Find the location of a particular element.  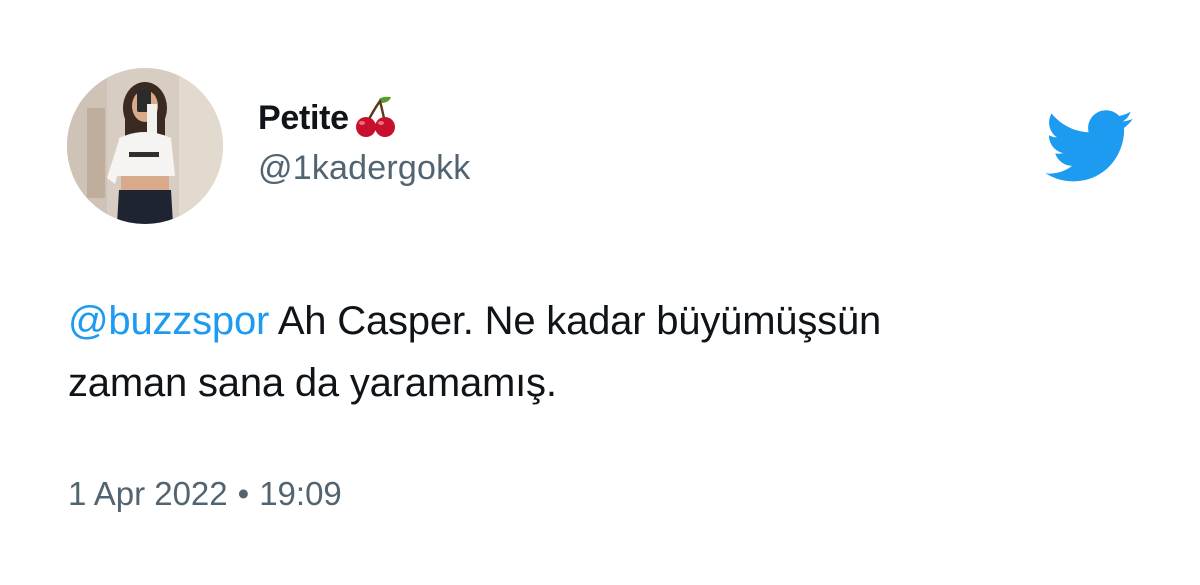

avatar is located at coordinates (145, 146).